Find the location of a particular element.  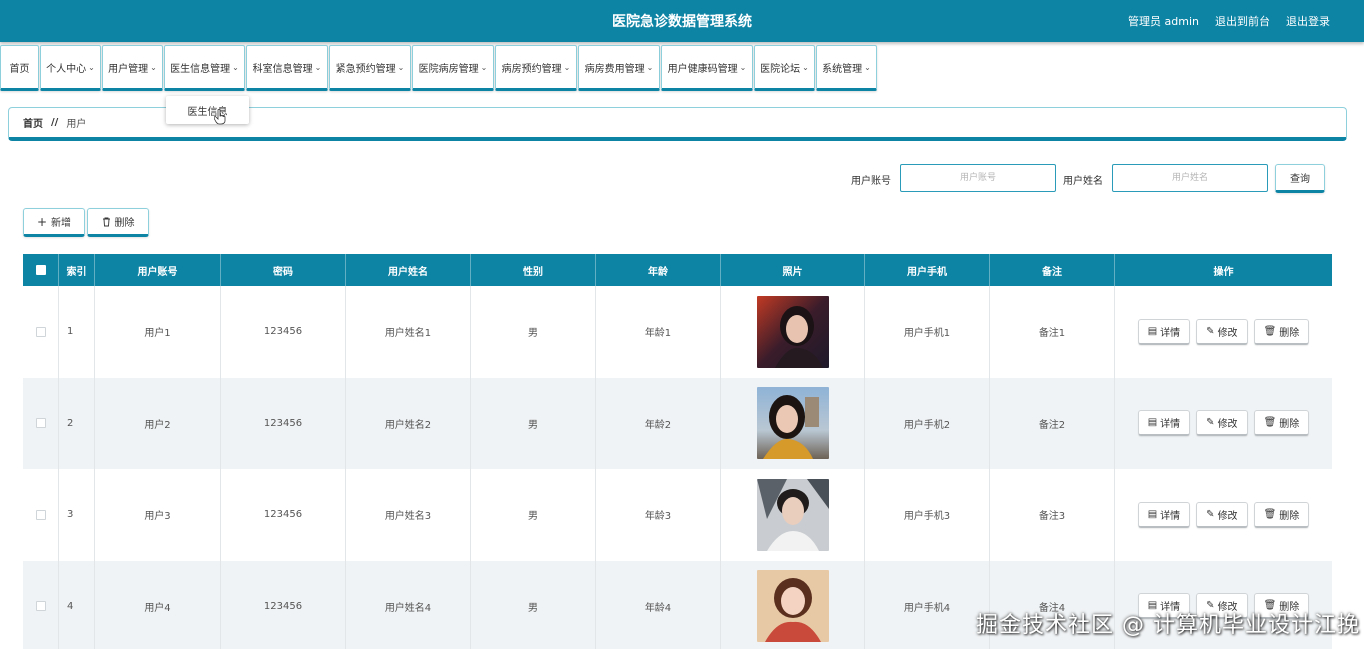

nav-label: 紧急预约管理 is located at coordinates (365, 69).